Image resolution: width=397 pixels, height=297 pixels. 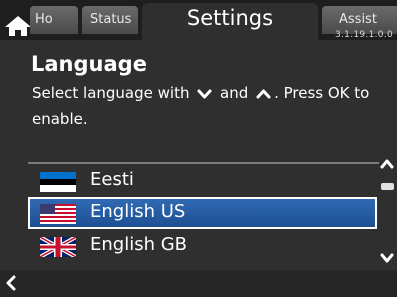 What do you see at coordinates (89, 64) in the screenshot?
I see `page-title: Language` at bounding box center [89, 64].